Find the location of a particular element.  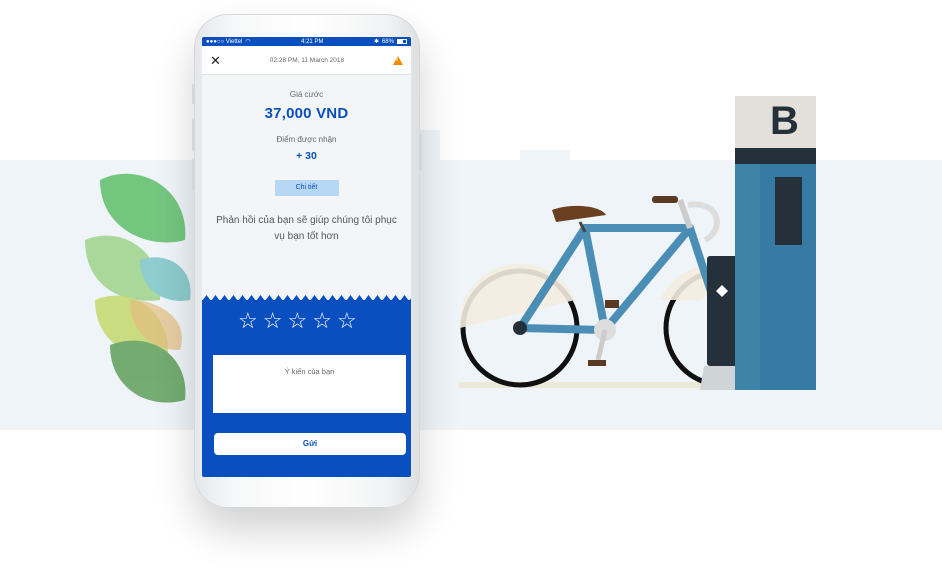

trip-header: ✕ 02:28 PM, 11 March 2018 ! is located at coordinates (306, 60).